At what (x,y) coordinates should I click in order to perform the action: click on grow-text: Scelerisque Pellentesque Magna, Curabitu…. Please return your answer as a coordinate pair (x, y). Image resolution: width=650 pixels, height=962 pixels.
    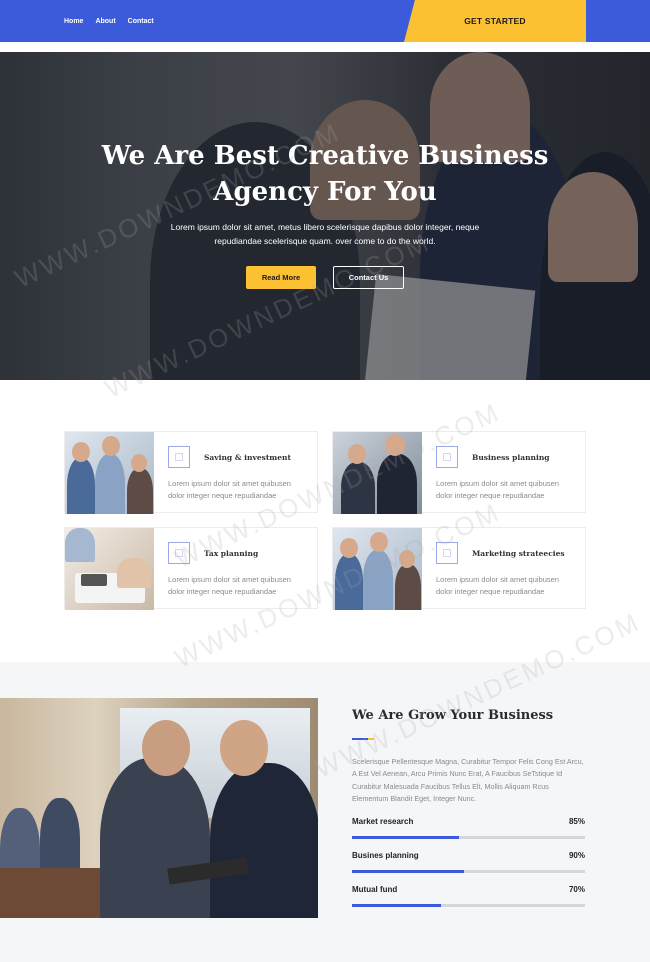
    Looking at the image, I should click on (468, 780).